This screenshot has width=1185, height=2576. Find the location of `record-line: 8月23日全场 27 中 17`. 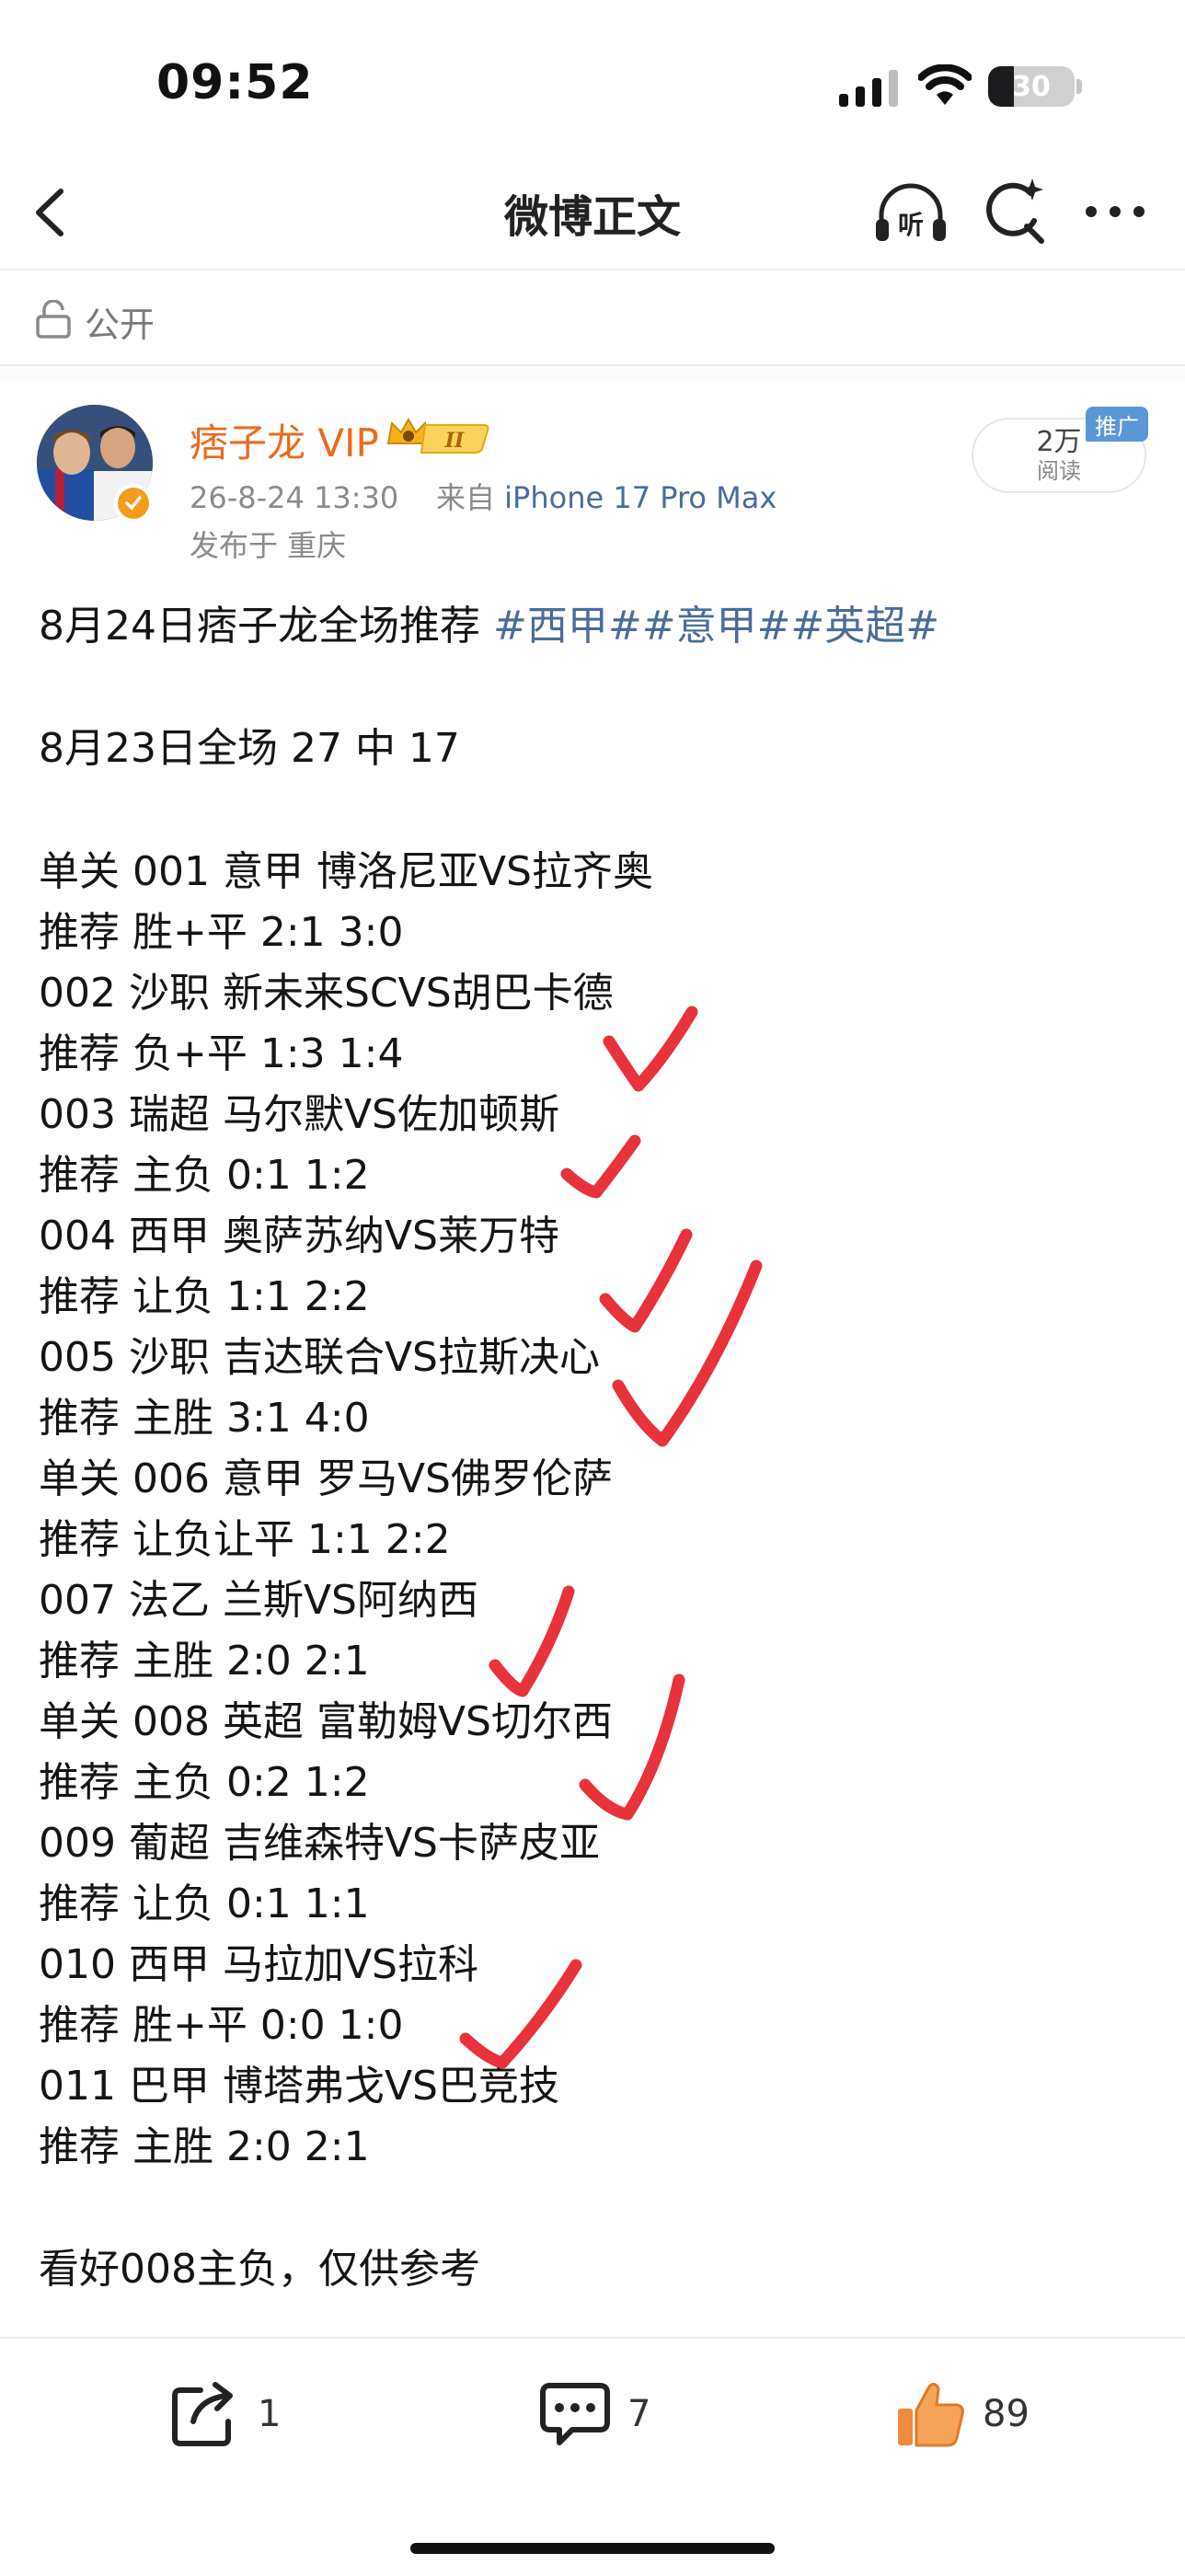

record-line: 8月23日全场 27 中 17 is located at coordinates (249, 749).